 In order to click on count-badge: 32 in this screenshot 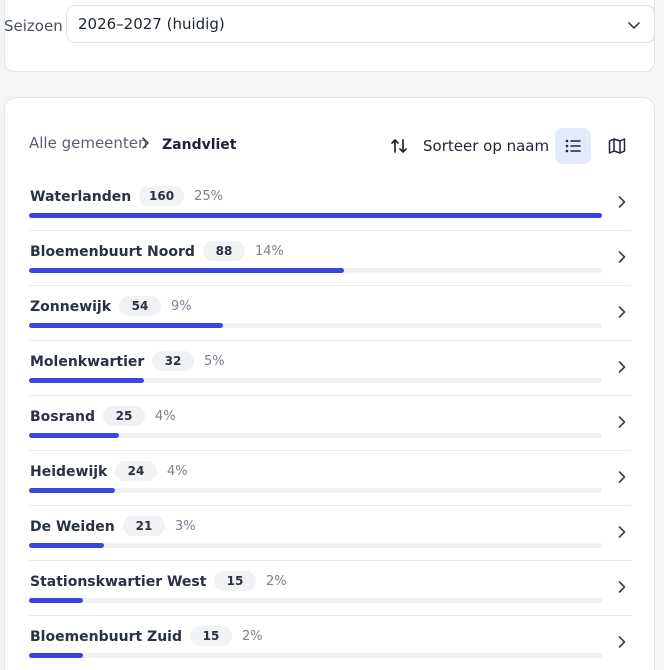, I will do `click(173, 361)`.